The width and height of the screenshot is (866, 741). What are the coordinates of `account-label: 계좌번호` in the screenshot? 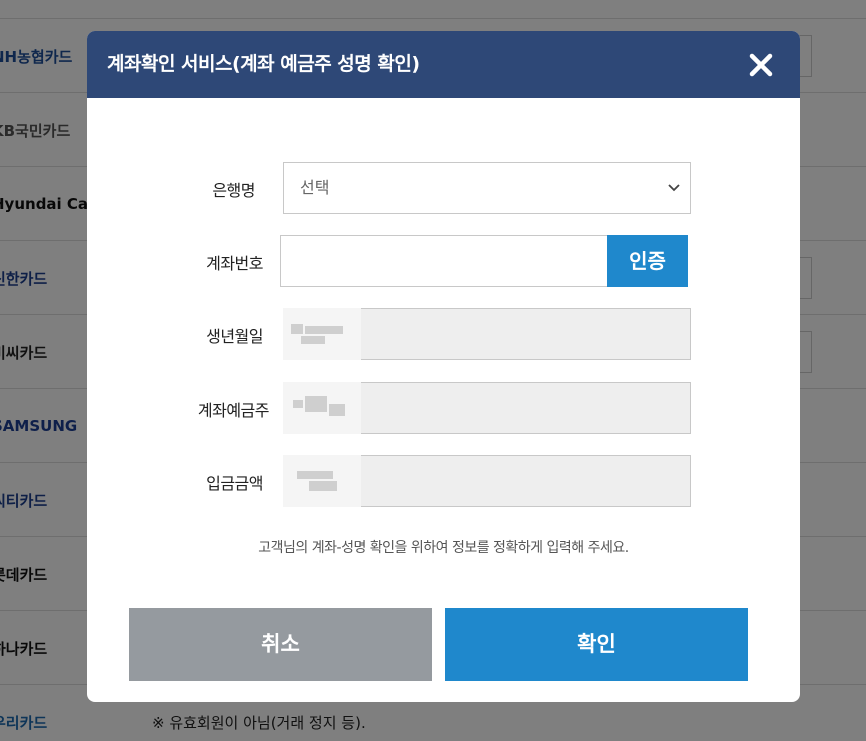 It's located at (234, 263).